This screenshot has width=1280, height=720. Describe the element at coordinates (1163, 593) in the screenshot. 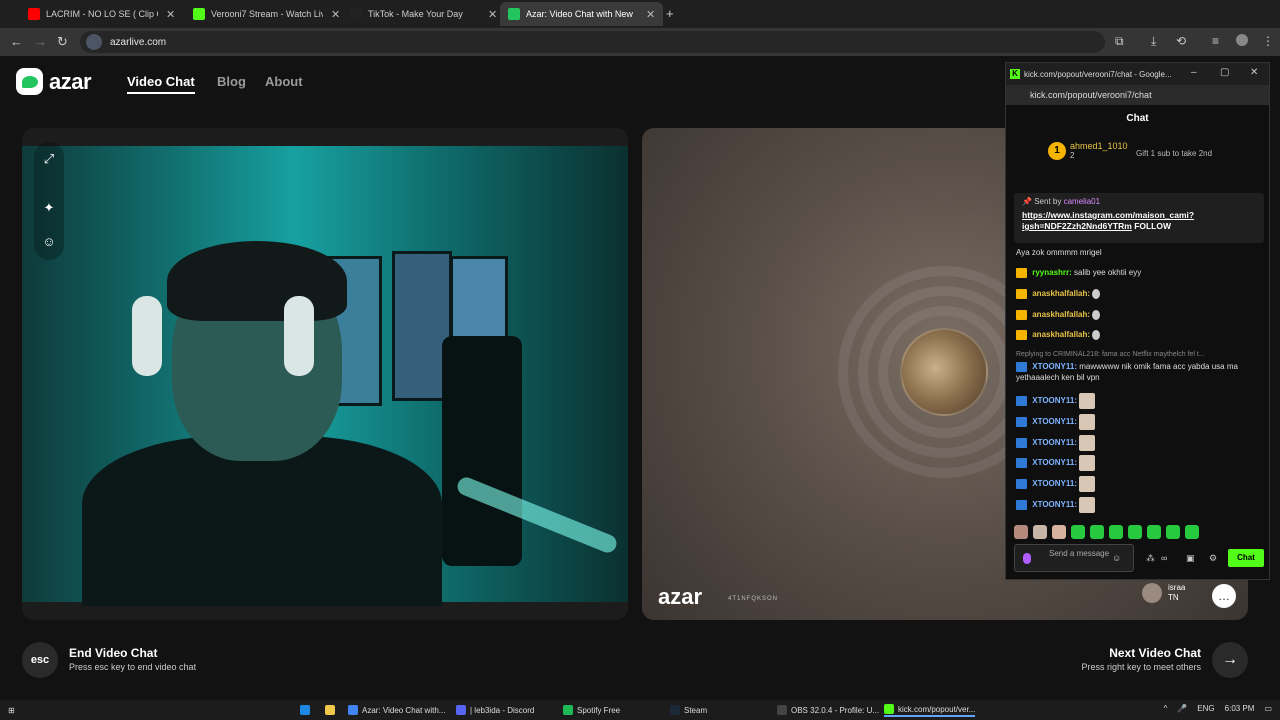

I see `peer-profile: israa TN` at that location.